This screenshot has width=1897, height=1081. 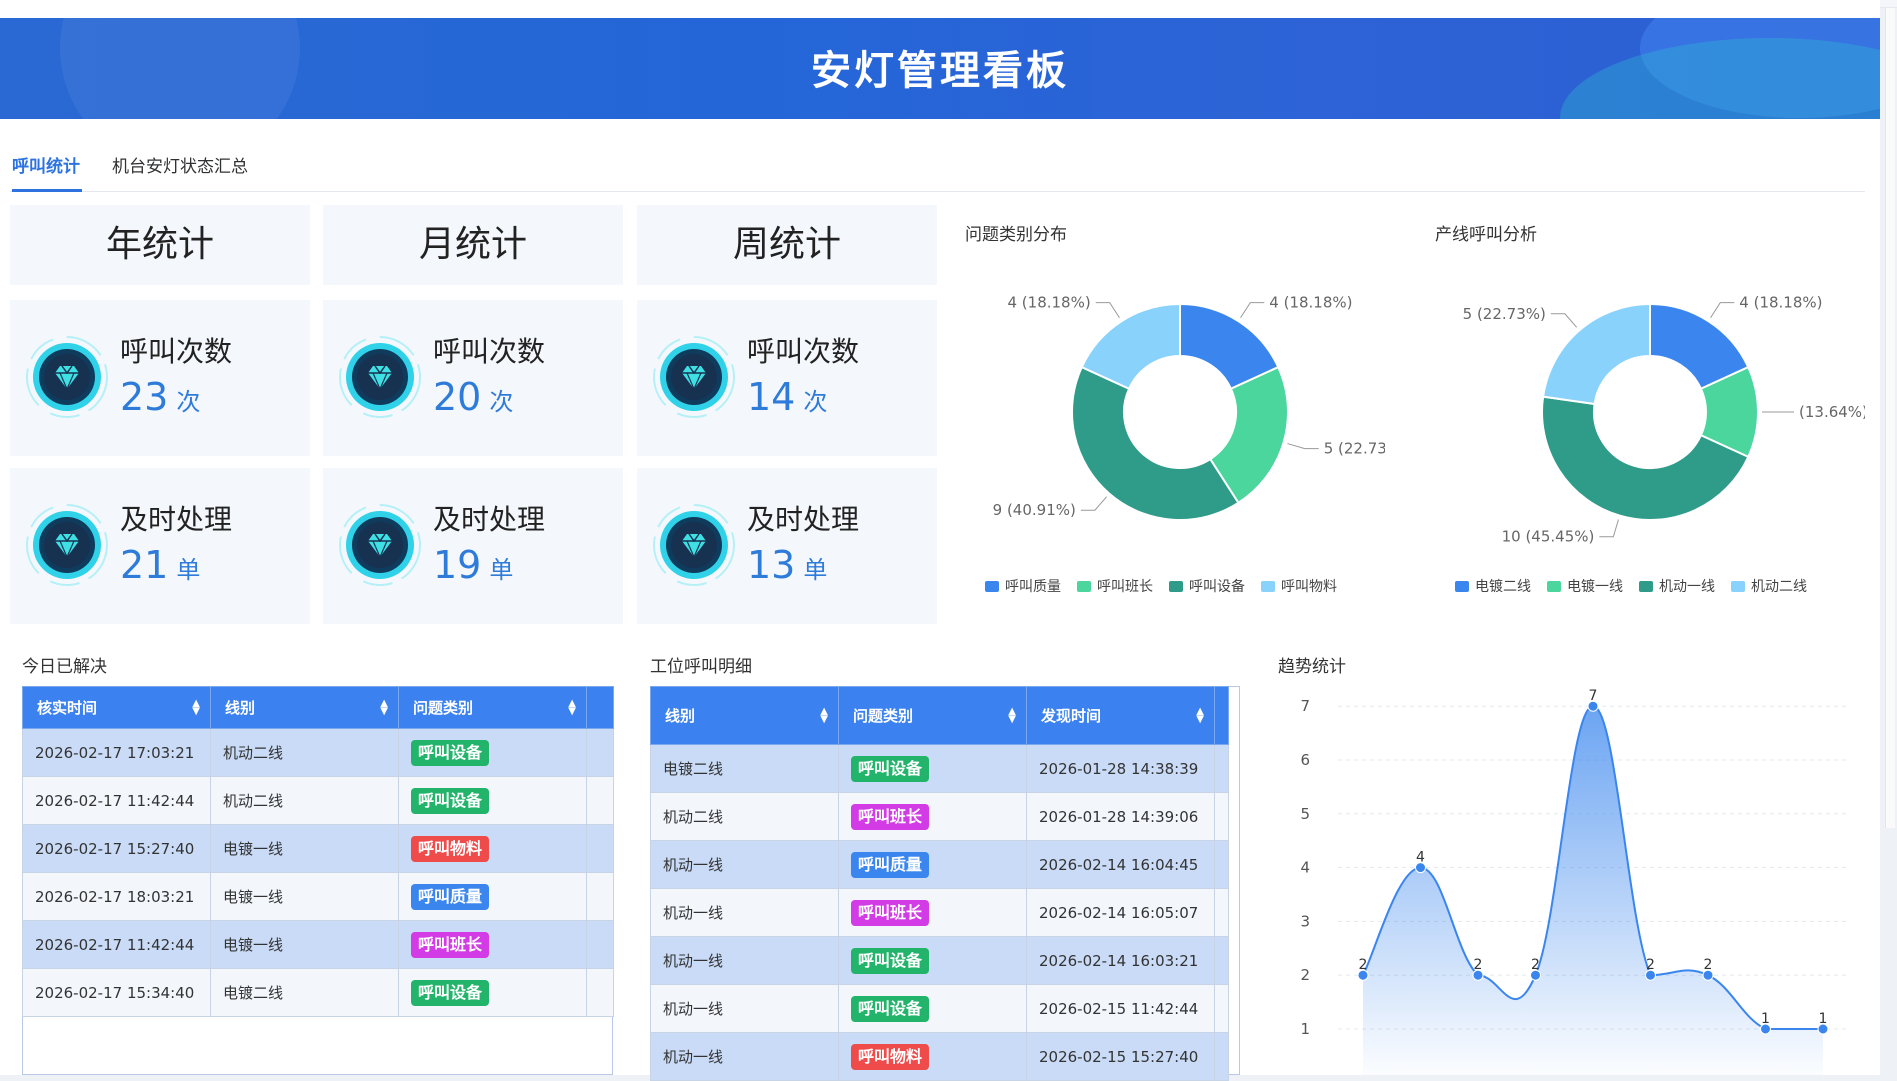 What do you see at coordinates (443, 708) in the screenshot?
I see `column-header-label: 问题类别` at bounding box center [443, 708].